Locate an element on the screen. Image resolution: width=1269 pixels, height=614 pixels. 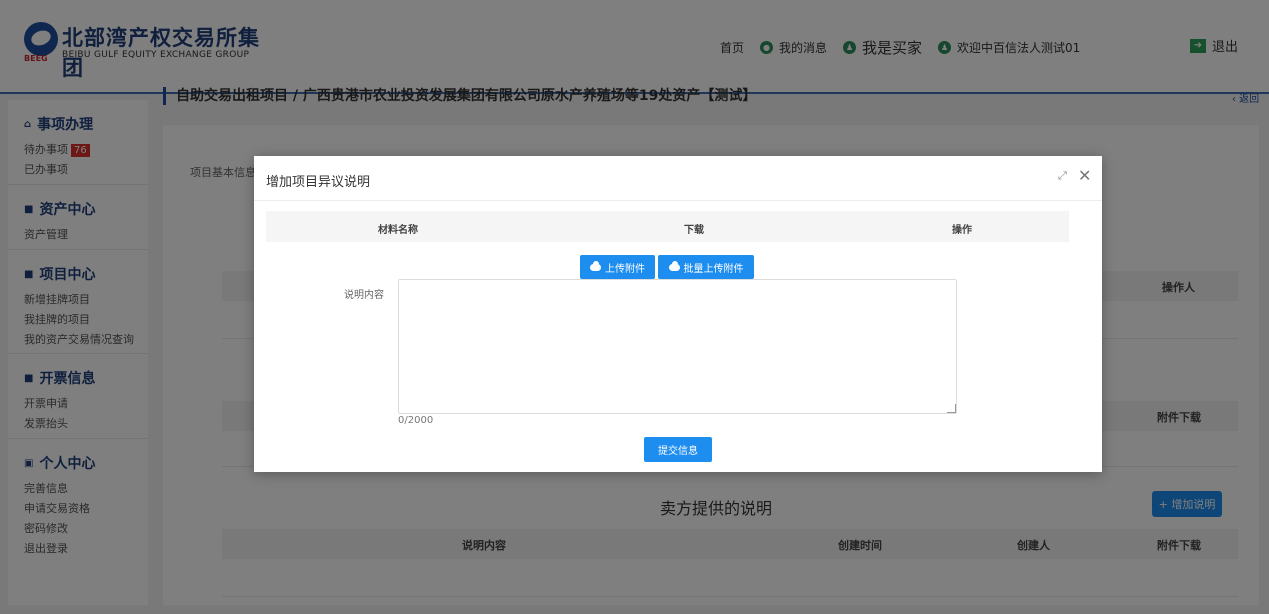
modal-header: 增加项目异议说明 ⤢ ✕ is located at coordinates (678, 178).